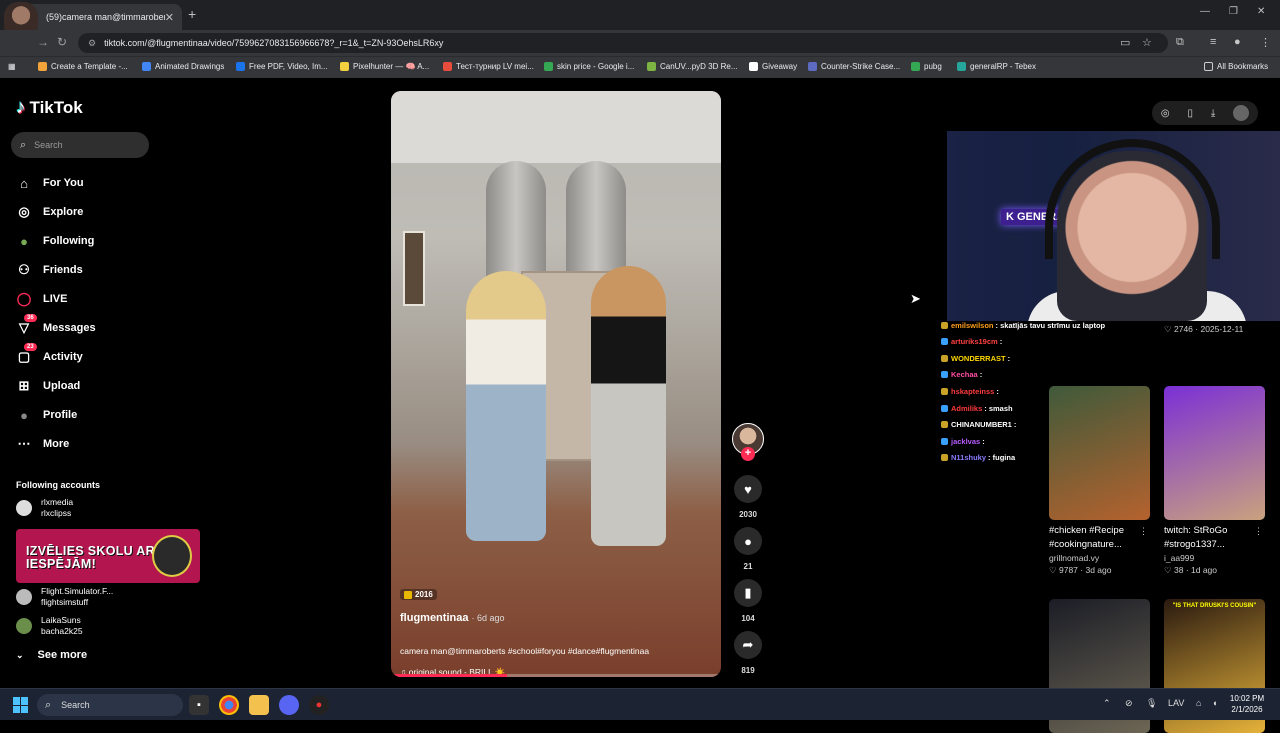  What do you see at coordinates (1129, 703) in the screenshot?
I see `network-icon: ⊘` at bounding box center [1129, 703].